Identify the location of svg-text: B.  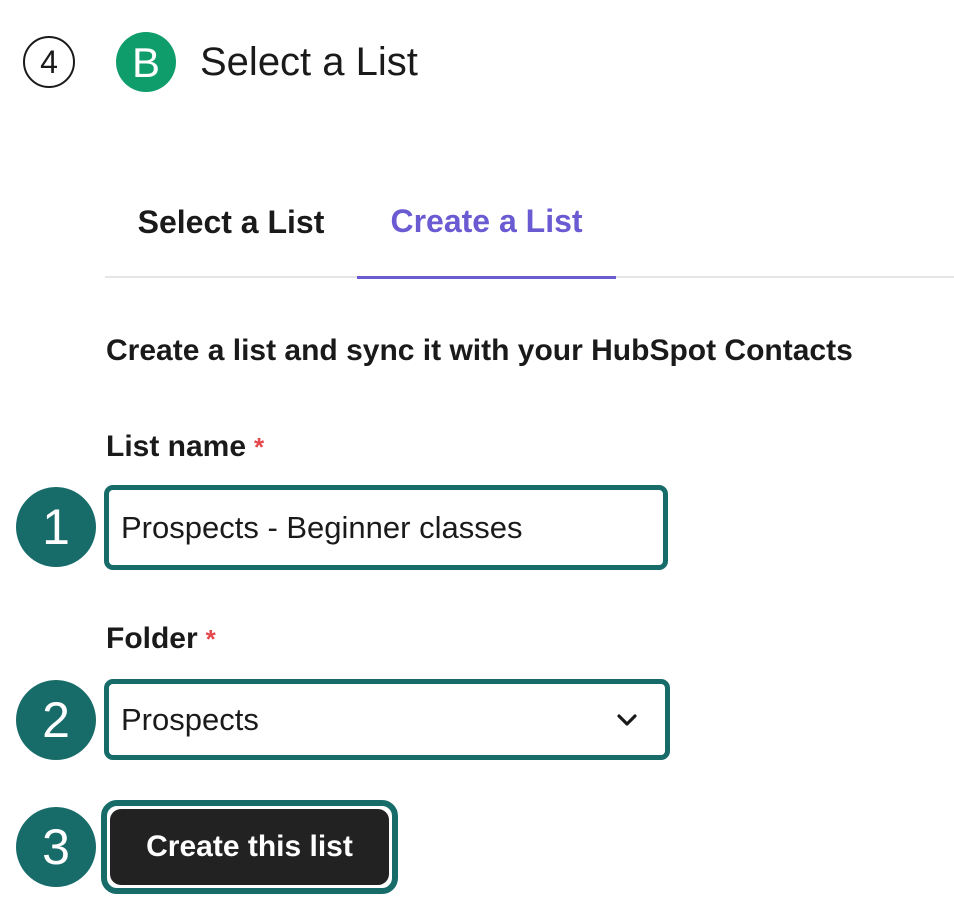
(146, 62).